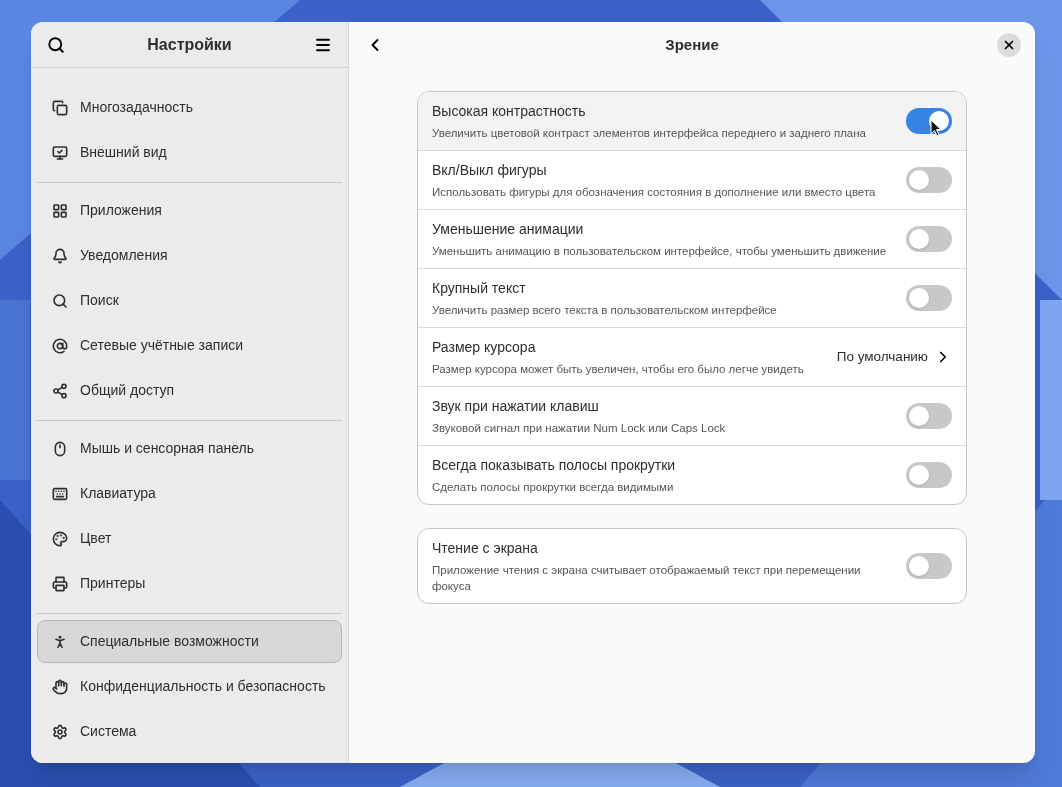 Image resolution: width=1062 pixels, height=787 pixels. Describe the element at coordinates (605, 310) in the screenshot. I see `row-subtitle: Увеличить размер всего текста в пользовательском интерфейсе` at that location.